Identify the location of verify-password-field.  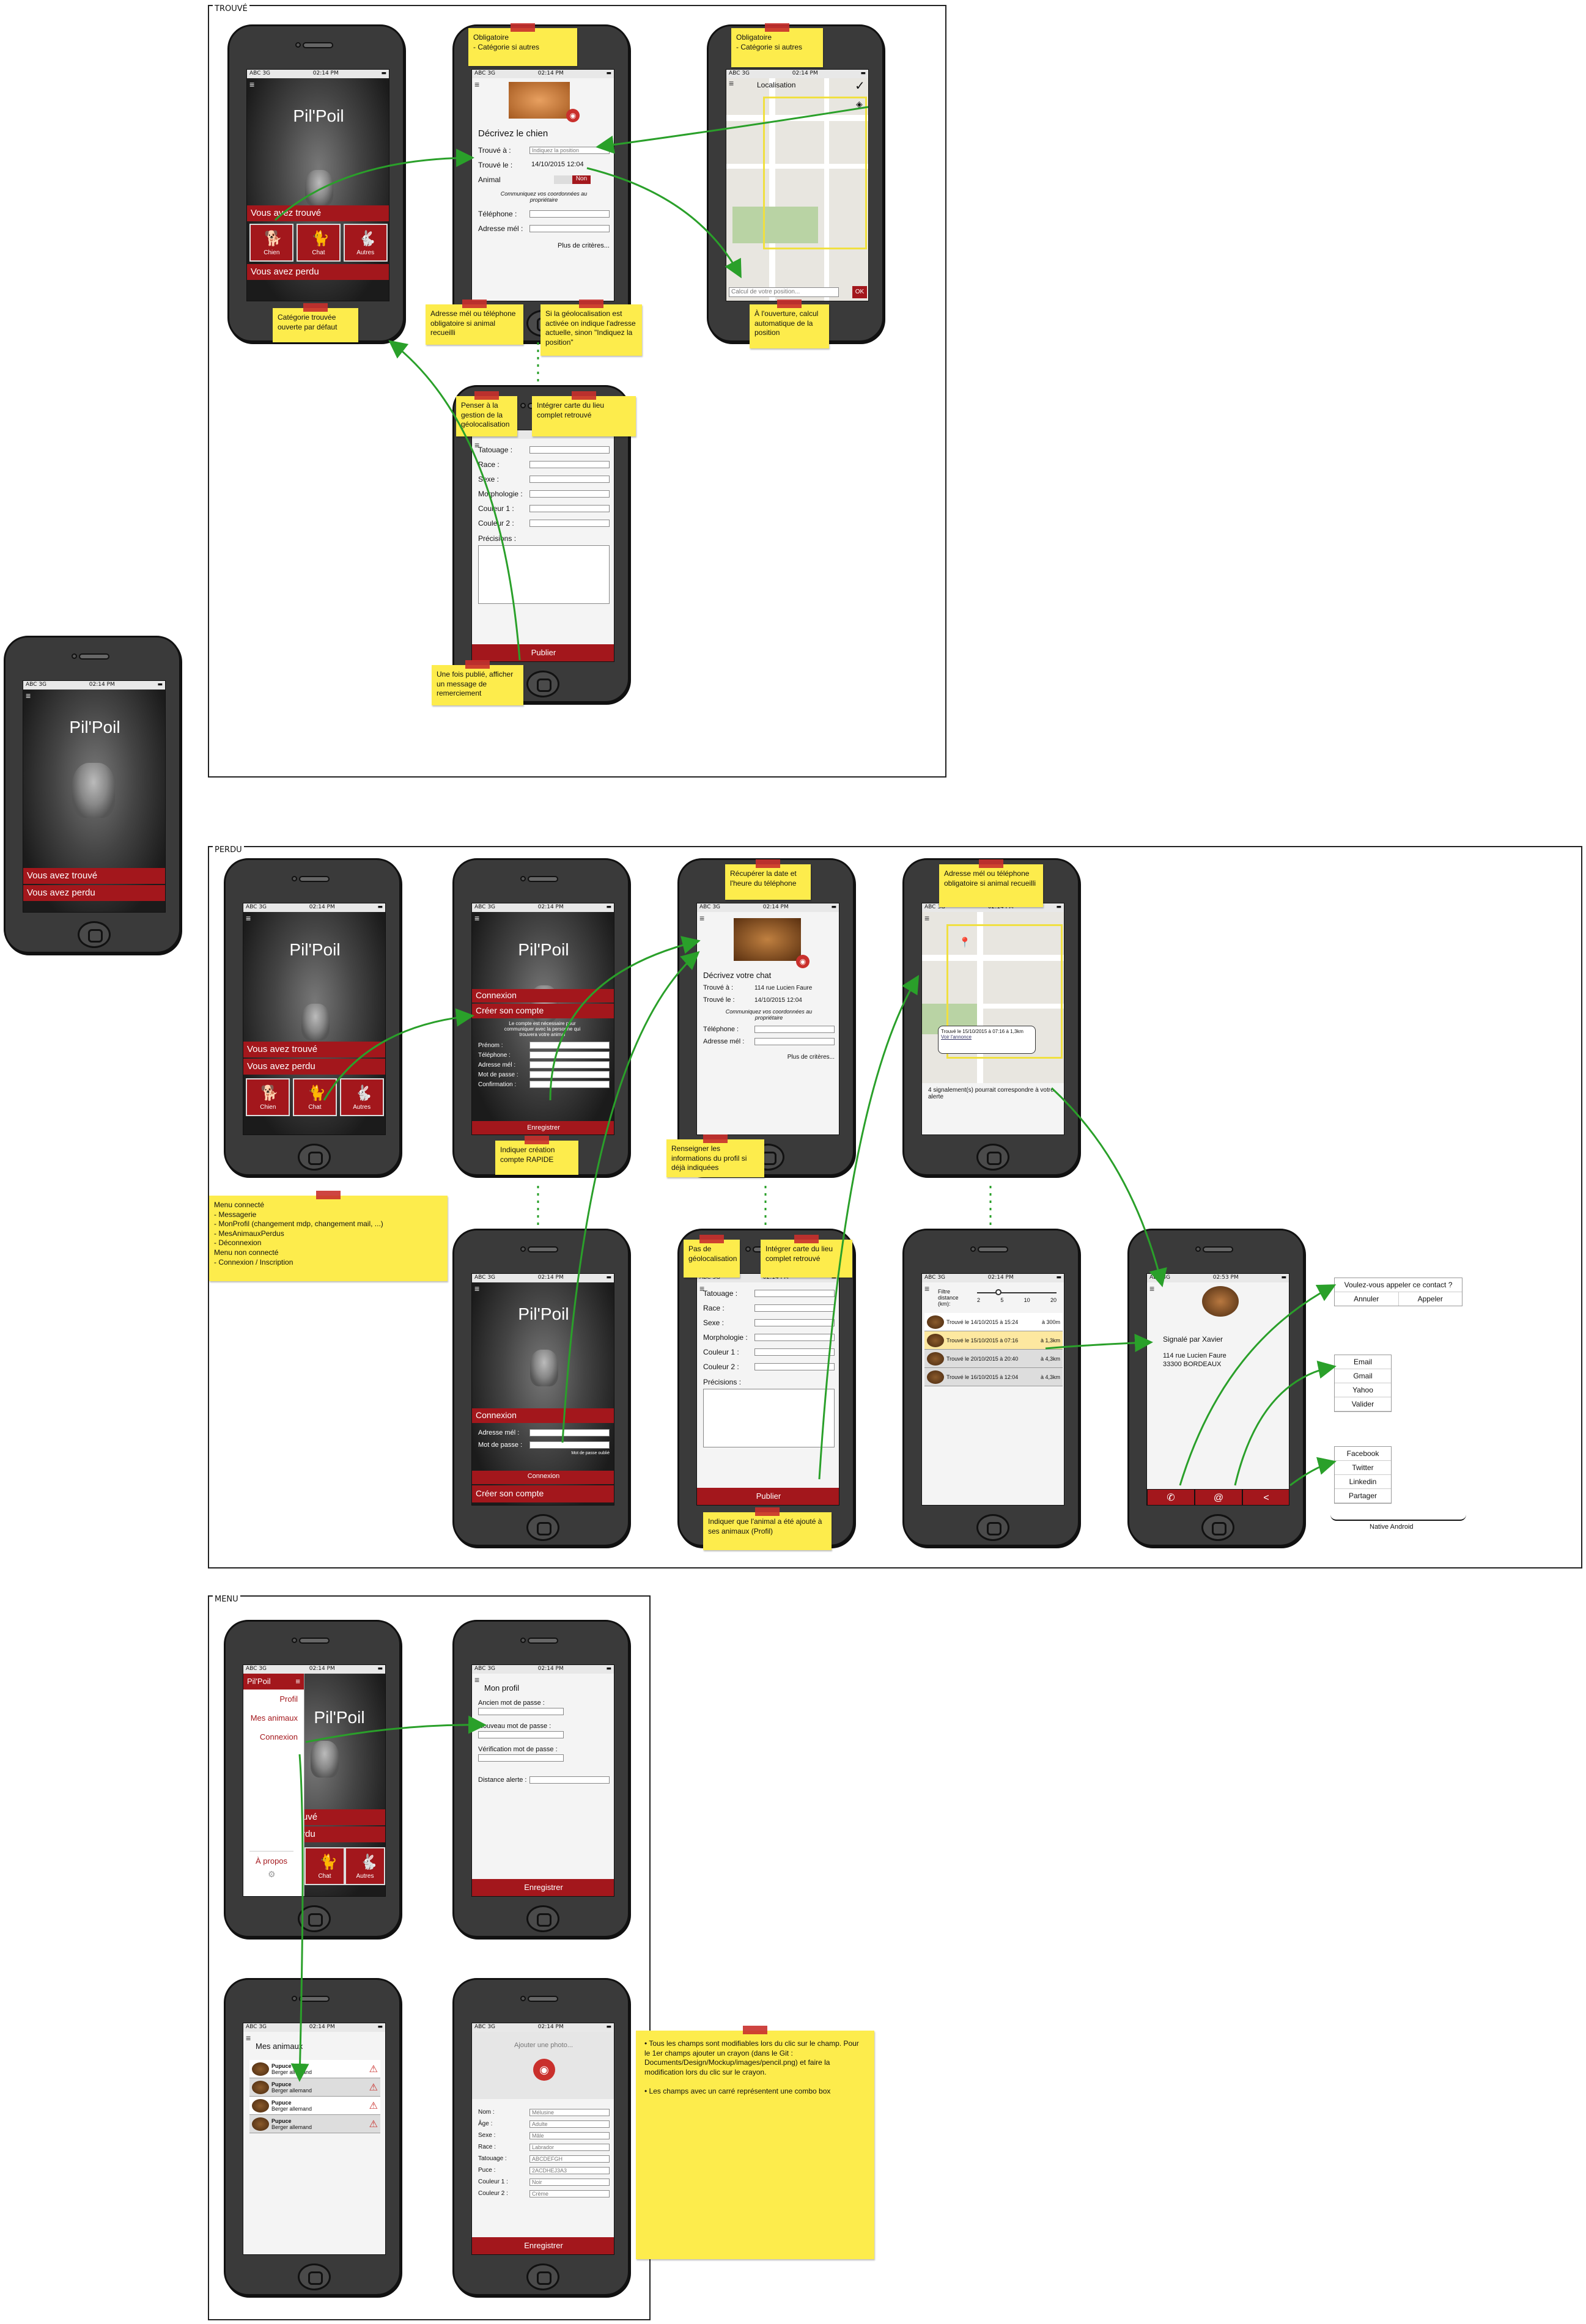
(521, 1758).